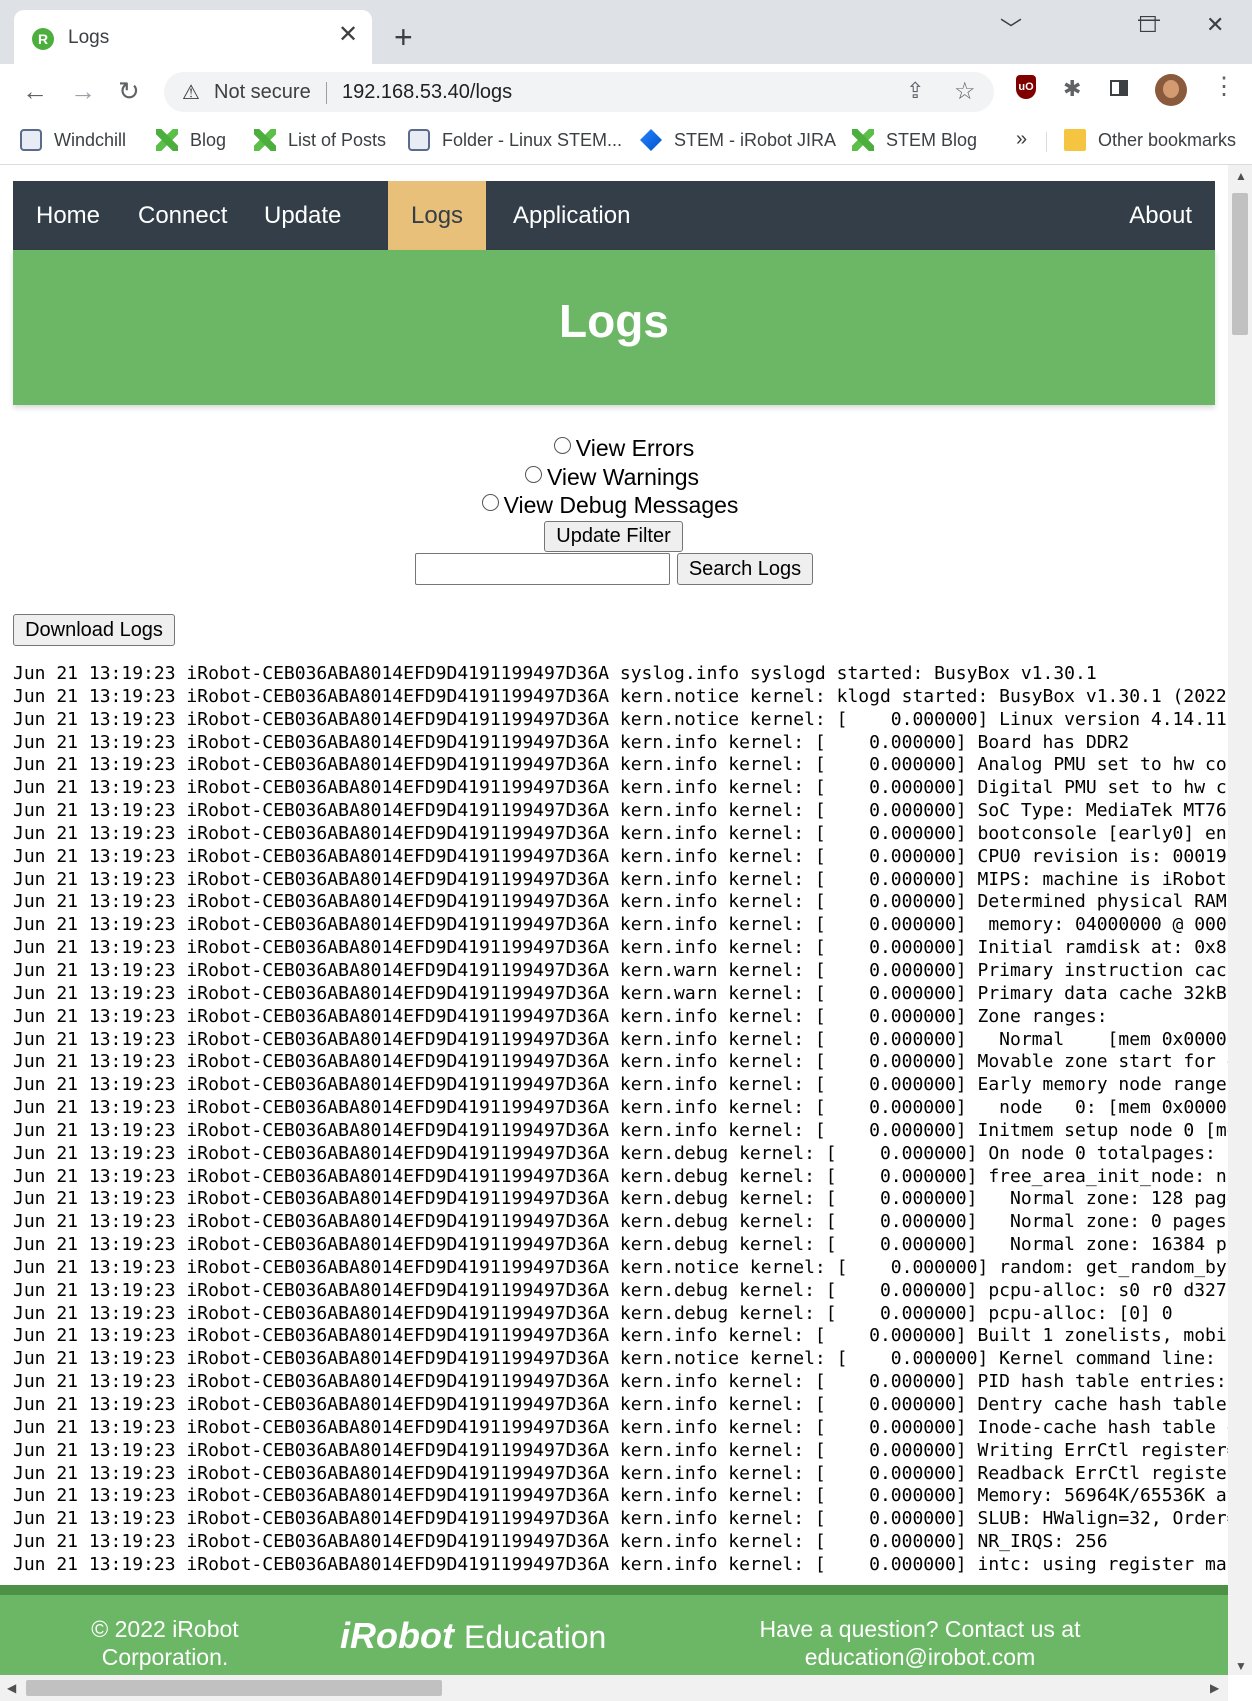 This screenshot has width=1252, height=1701. Describe the element at coordinates (11, 1688) in the screenshot. I see `scroll-left-icon: ◀` at that location.